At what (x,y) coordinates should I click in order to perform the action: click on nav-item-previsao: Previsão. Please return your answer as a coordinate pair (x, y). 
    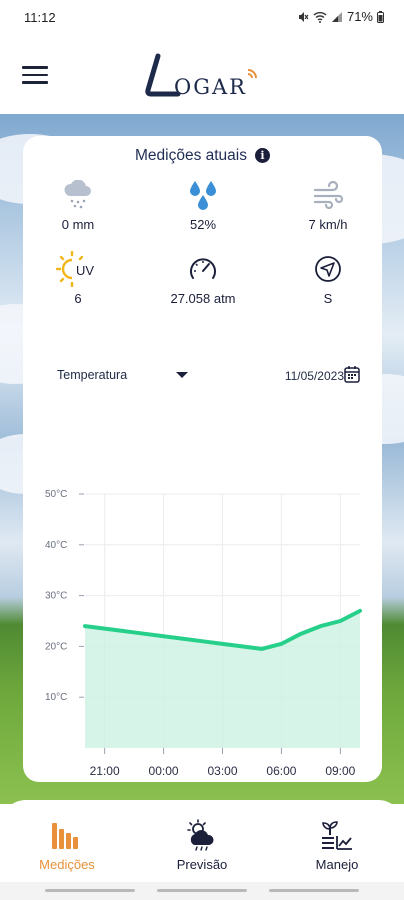
    Looking at the image, I should click on (202, 845).